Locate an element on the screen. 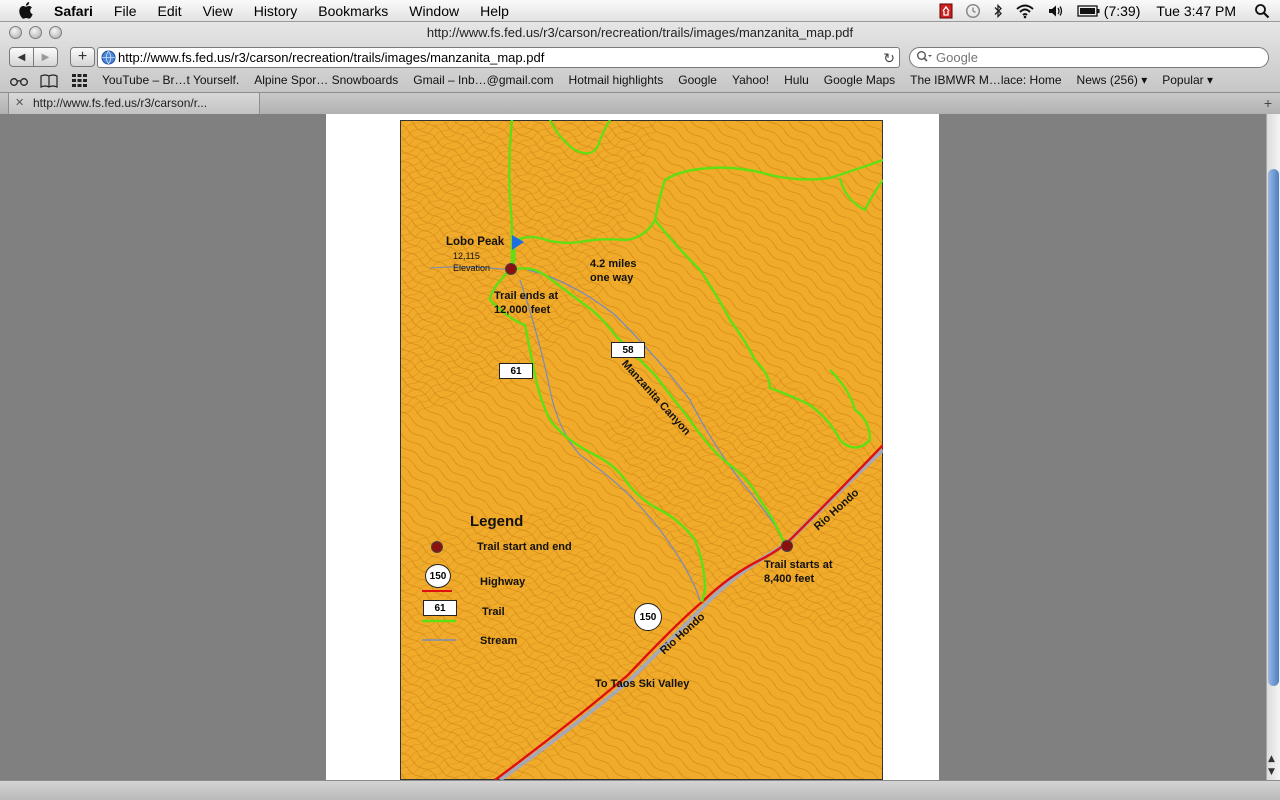  battery-icon is located at coordinates (1089, 11).